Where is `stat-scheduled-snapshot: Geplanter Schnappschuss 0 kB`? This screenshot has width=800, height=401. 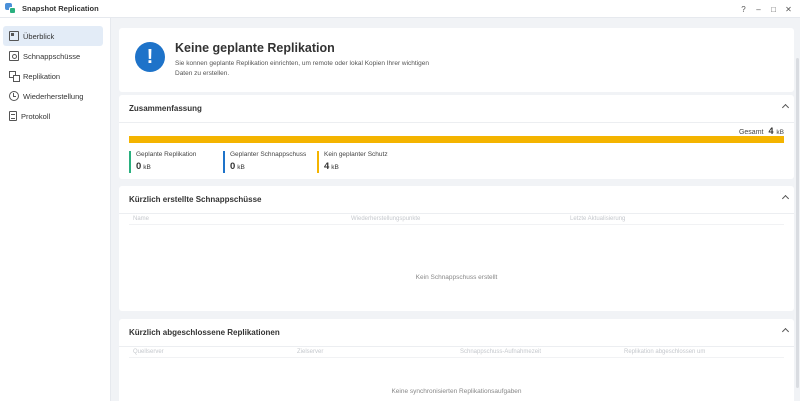 stat-scheduled-snapshot: Geplanter Schnappschuss 0 kB is located at coordinates (264, 162).